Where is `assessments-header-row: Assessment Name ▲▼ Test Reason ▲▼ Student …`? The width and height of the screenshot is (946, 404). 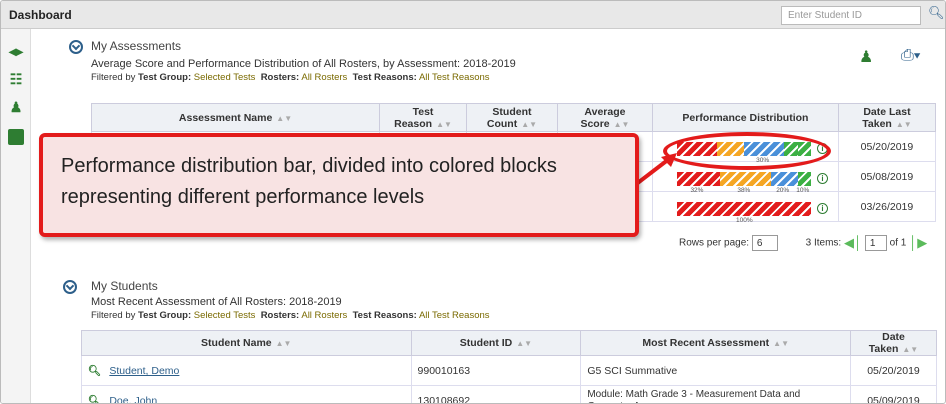 assessments-header-row: Assessment Name ▲▼ Test Reason ▲▼ Student … is located at coordinates (513, 117).